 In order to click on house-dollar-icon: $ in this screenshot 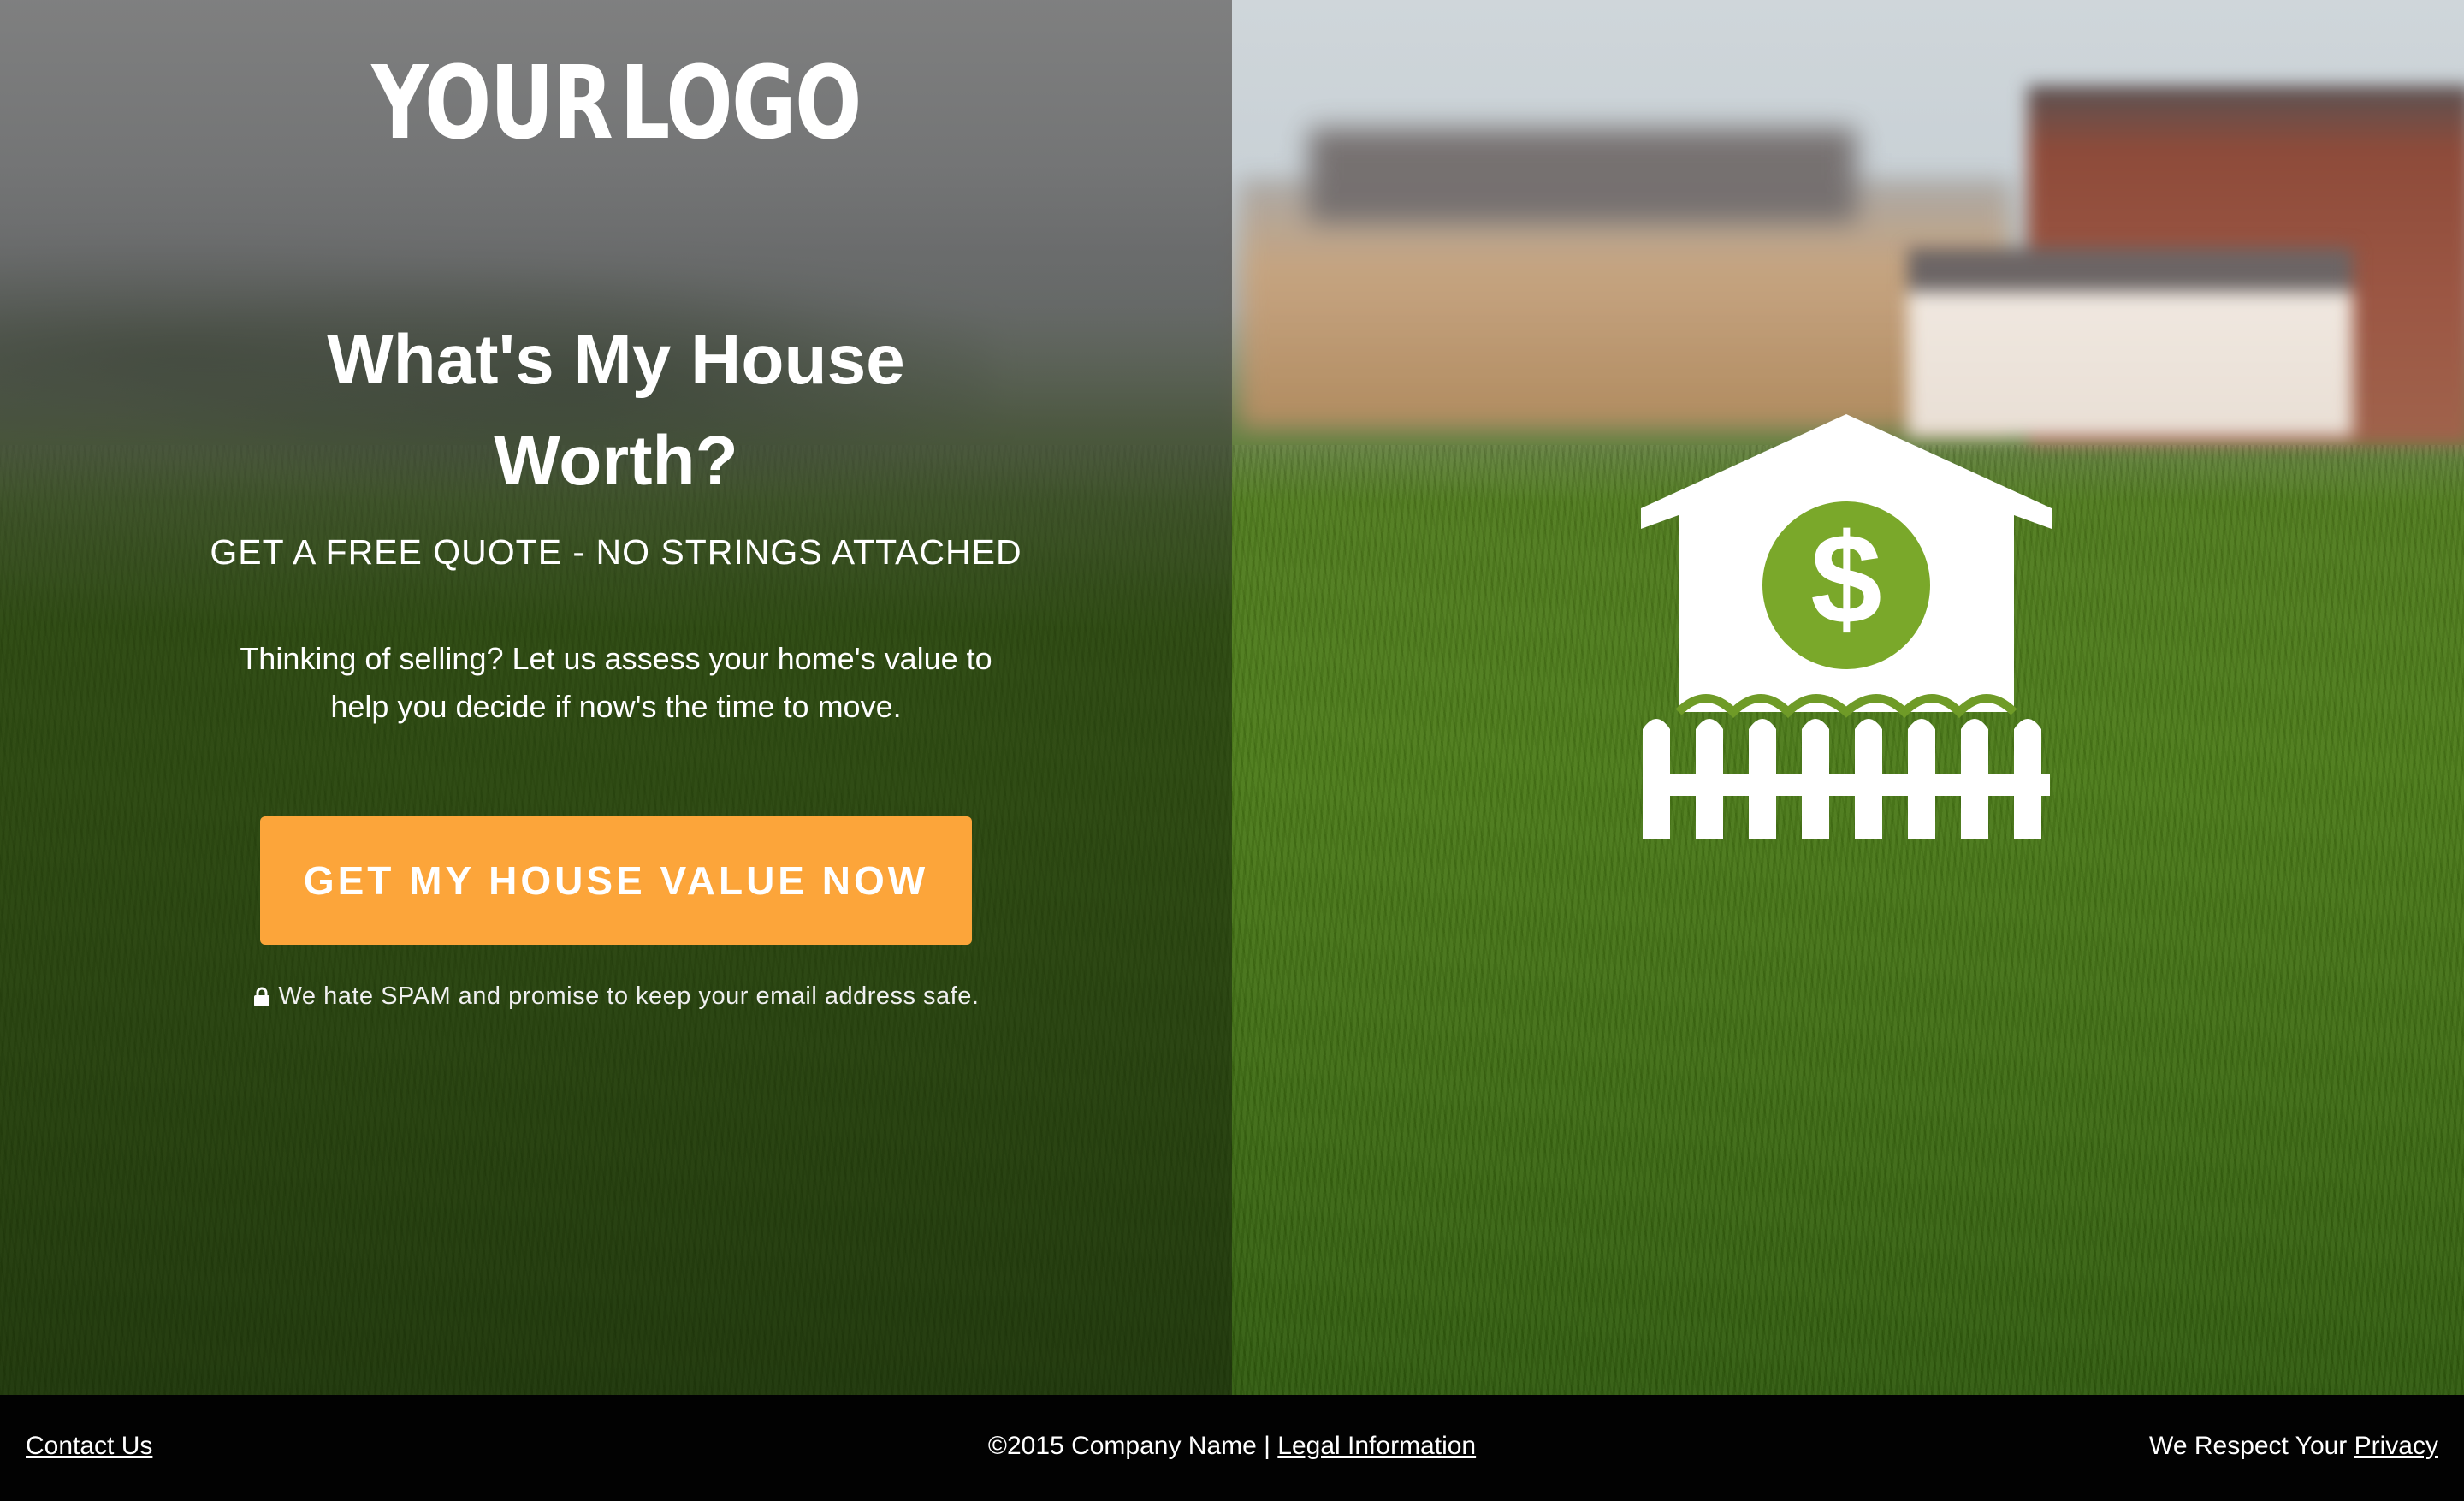, I will do `click(1846, 627)`.